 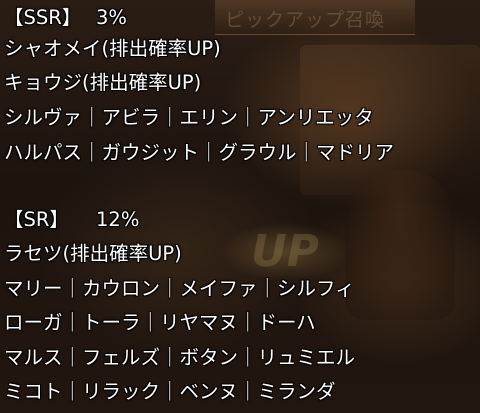 What do you see at coordinates (170, 391) in the screenshot?
I see `sr-roster-row-4: ミコト｜リラック｜ベンヌ｜ミランダ` at bounding box center [170, 391].